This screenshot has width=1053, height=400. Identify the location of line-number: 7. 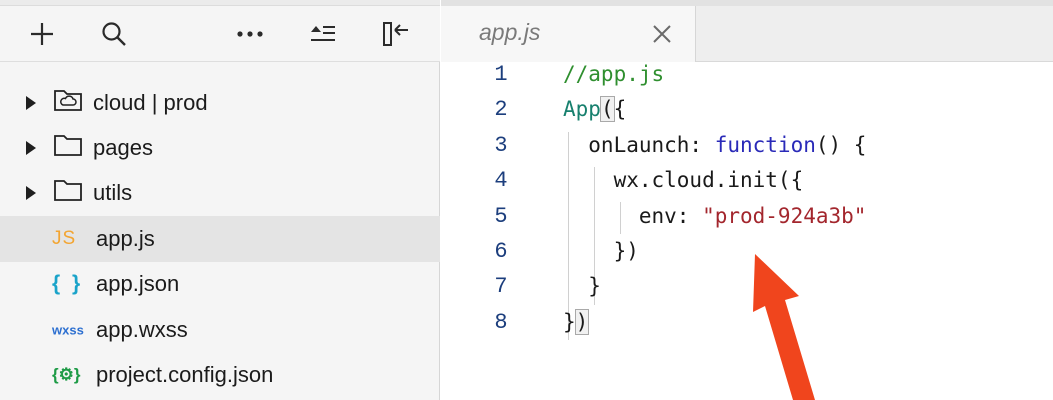
(501, 287).